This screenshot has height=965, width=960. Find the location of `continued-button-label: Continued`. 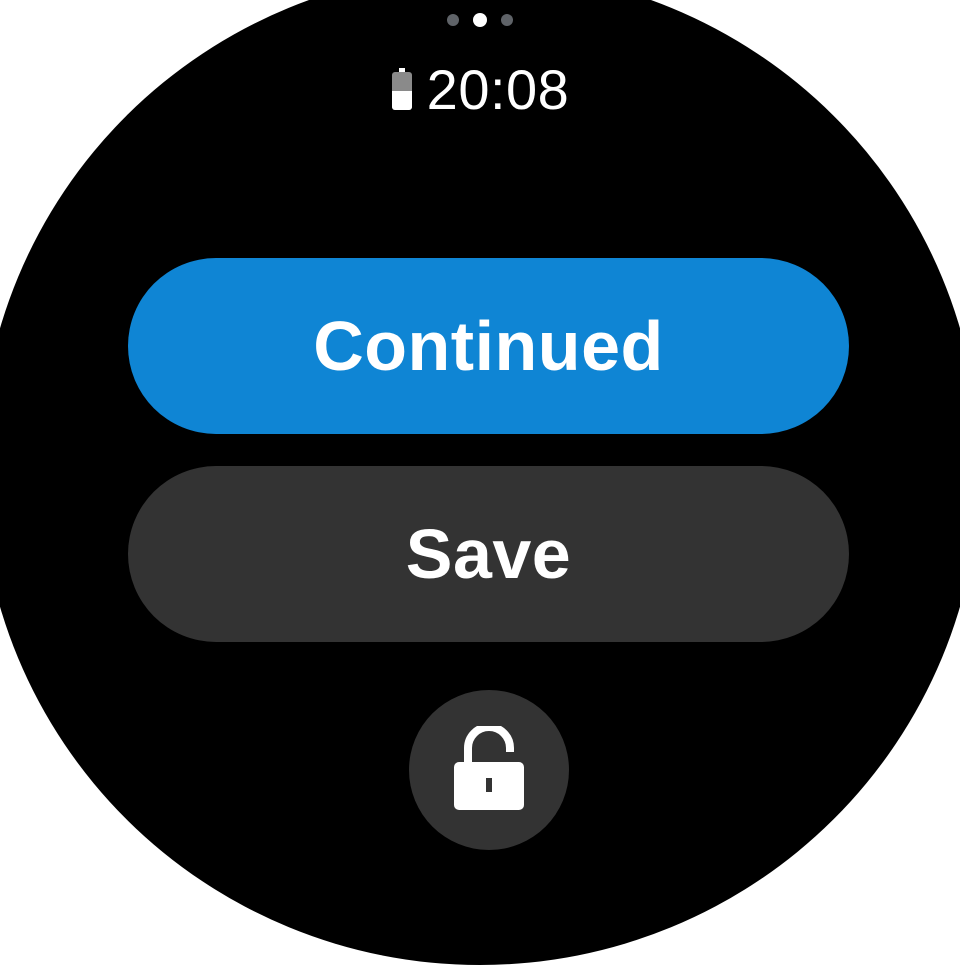

continued-button-label: Continued is located at coordinates (488, 346).